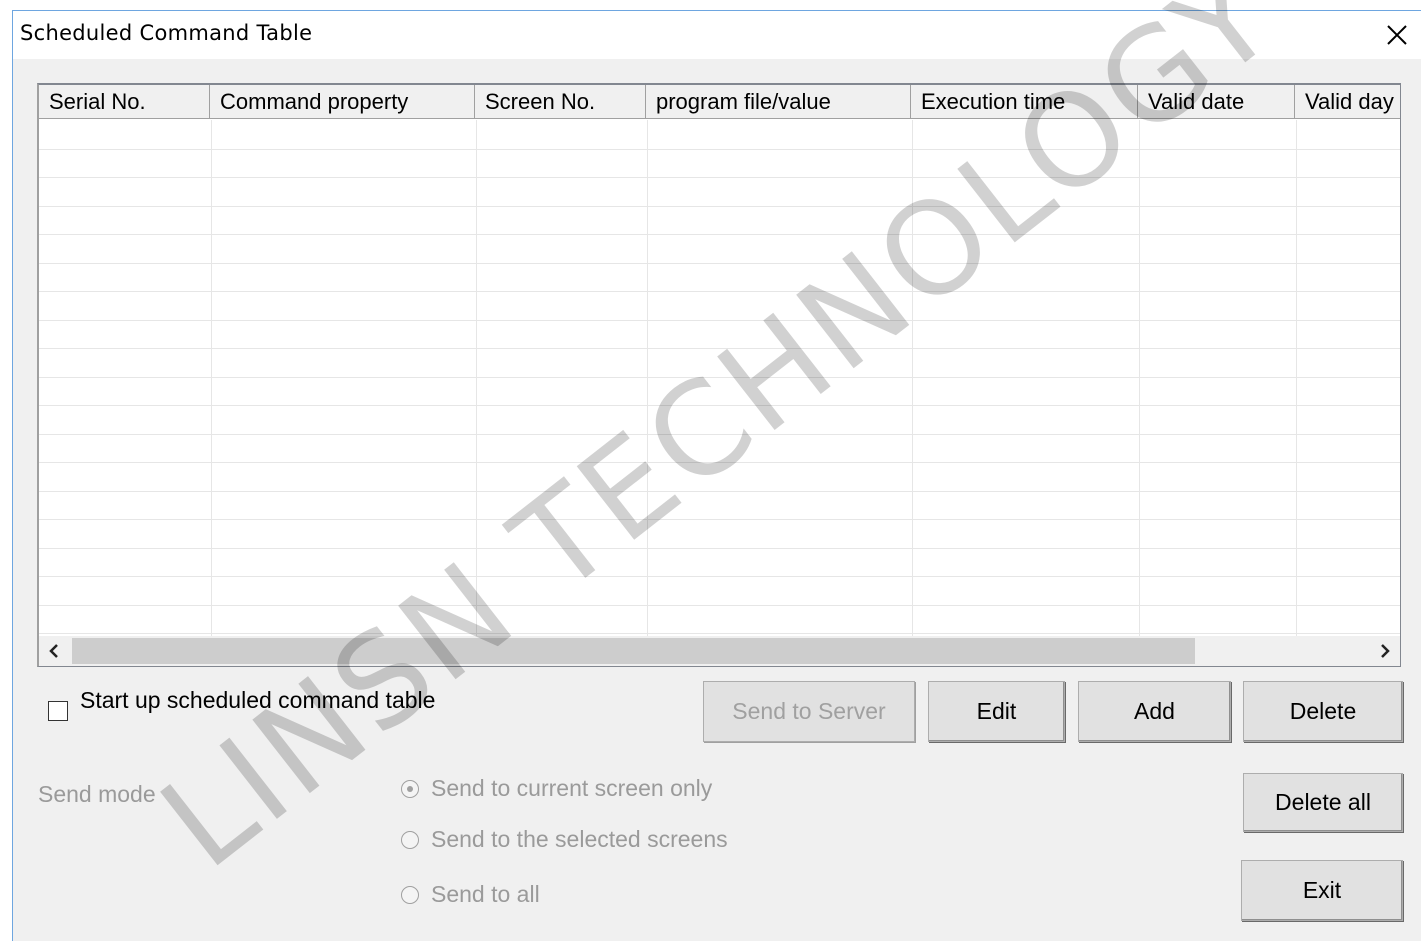 The height and width of the screenshot is (941, 1421). I want to click on add-button: Add, so click(1154, 711).